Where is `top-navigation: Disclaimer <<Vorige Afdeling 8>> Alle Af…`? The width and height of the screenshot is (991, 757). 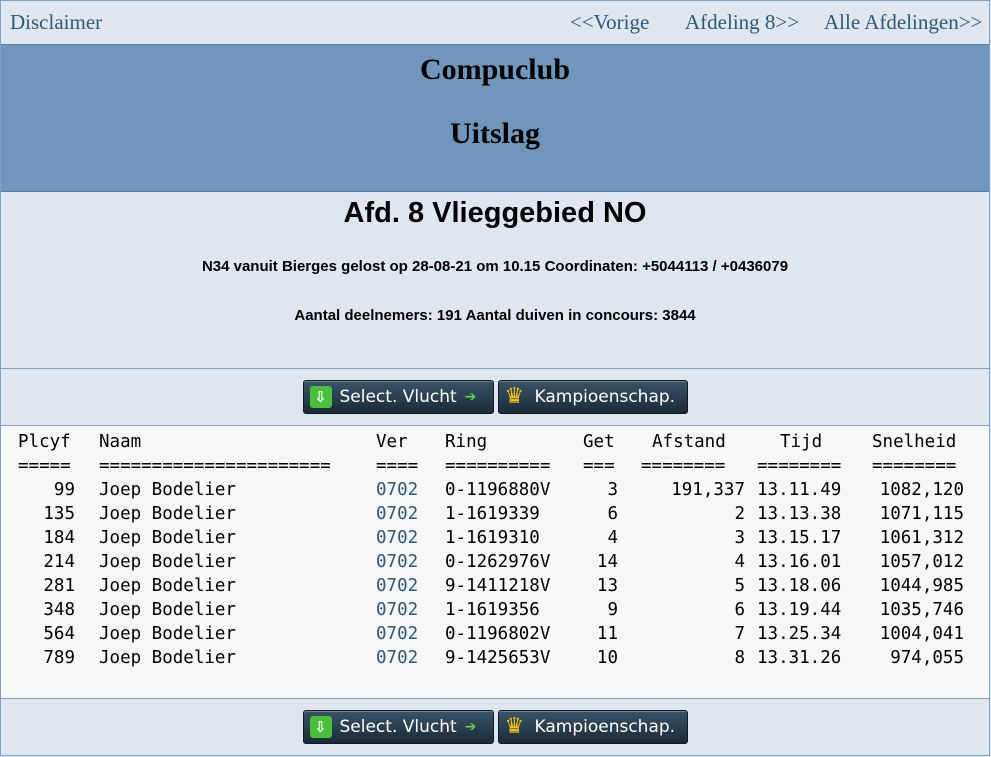 top-navigation: Disclaimer <<Vorige Afdeling 8>> Alle Af… is located at coordinates (495, 22).